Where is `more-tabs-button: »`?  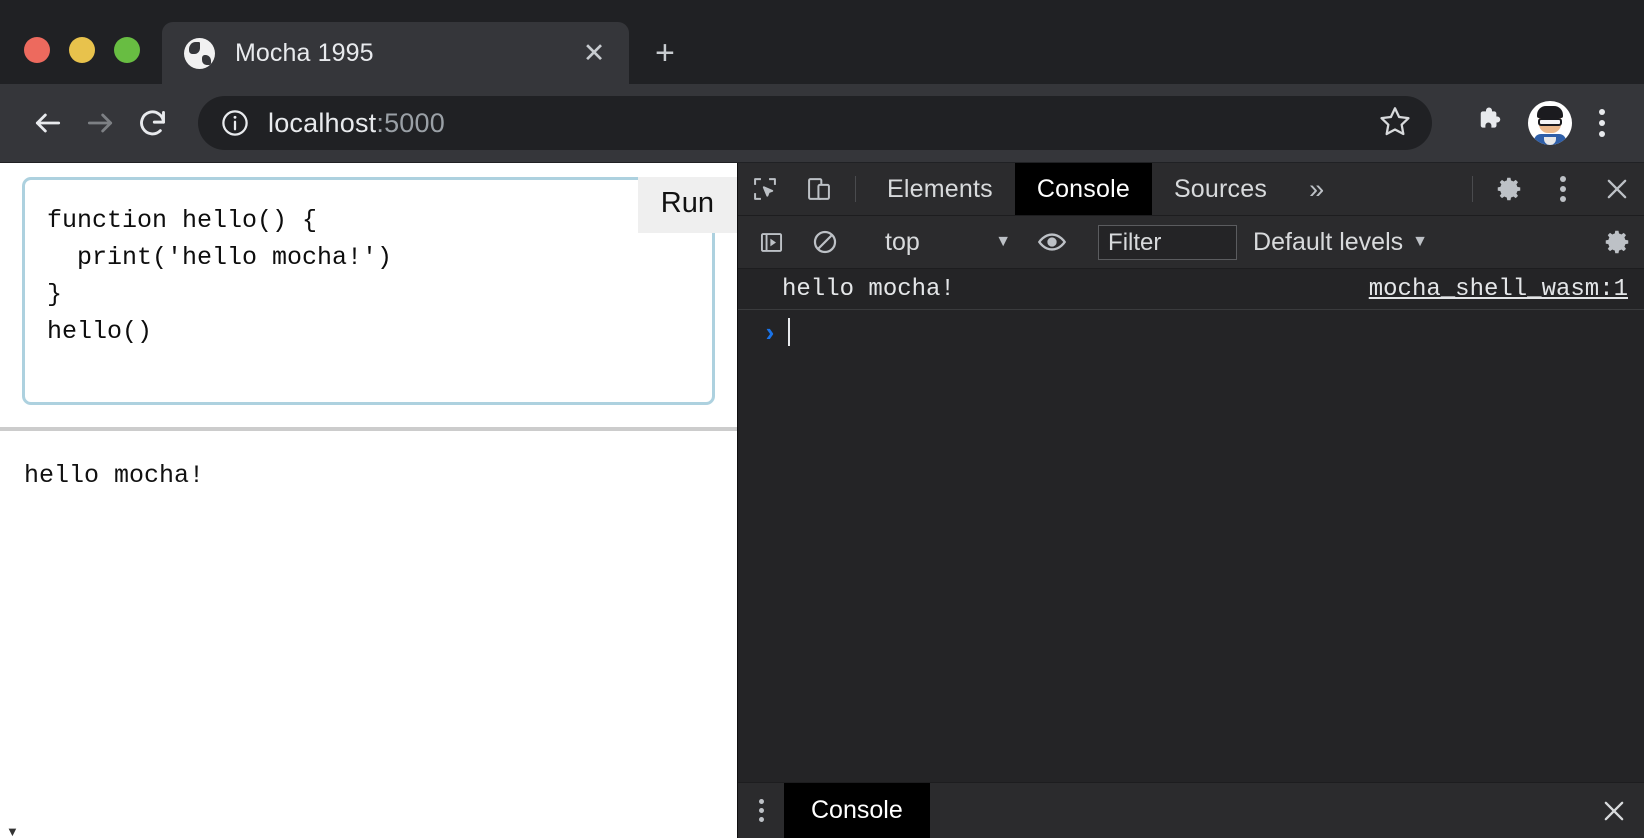
more-tabs-button: » is located at coordinates (1316, 189).